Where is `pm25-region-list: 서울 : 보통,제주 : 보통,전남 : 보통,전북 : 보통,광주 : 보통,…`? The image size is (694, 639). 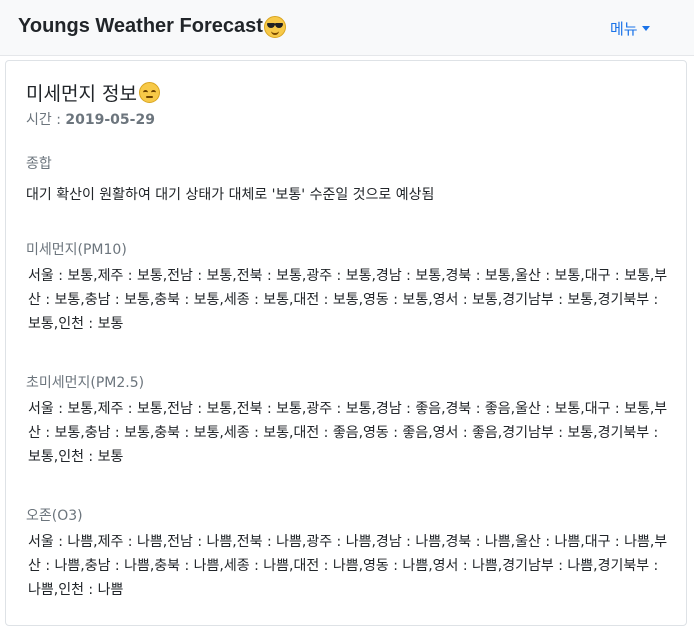 pm25-region-list: 서울 : 보통,제주 : 보통,전남 : 보통,전북 : 보통,광주 : 보통,… is located at coordinates (348, 433).